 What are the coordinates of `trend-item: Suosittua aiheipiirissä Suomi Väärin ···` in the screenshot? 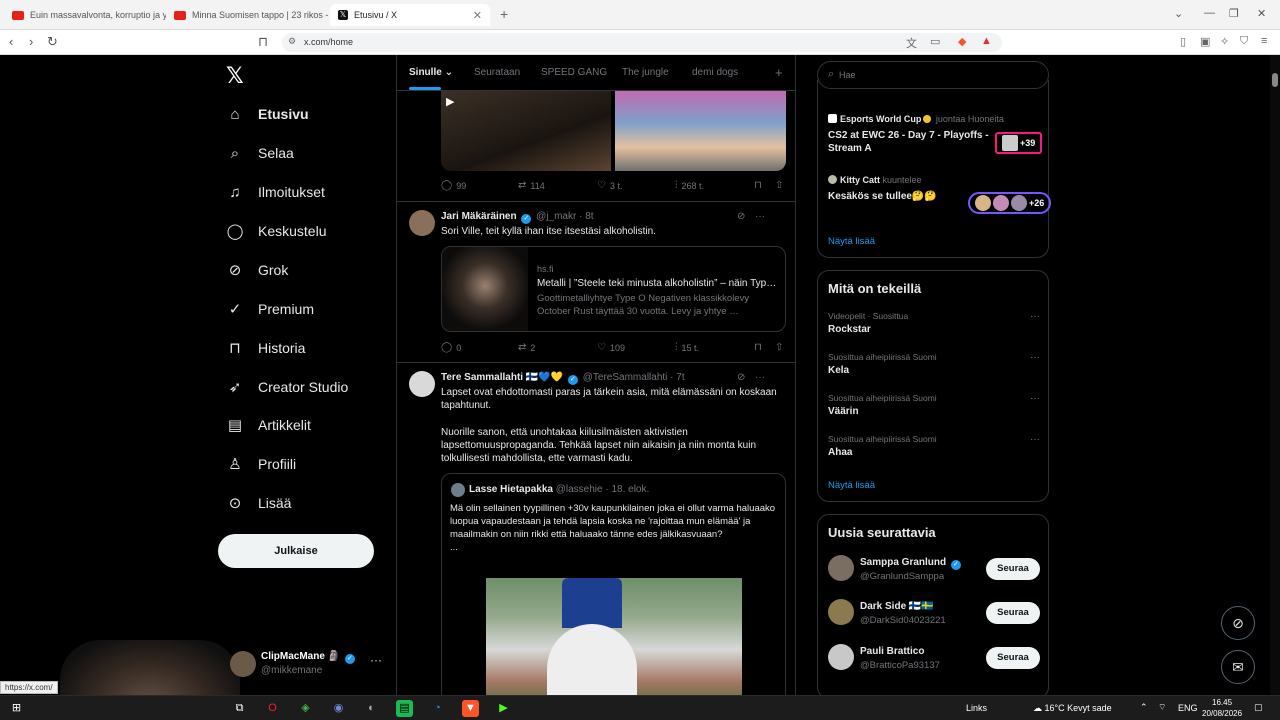 It's located at (934, 405).